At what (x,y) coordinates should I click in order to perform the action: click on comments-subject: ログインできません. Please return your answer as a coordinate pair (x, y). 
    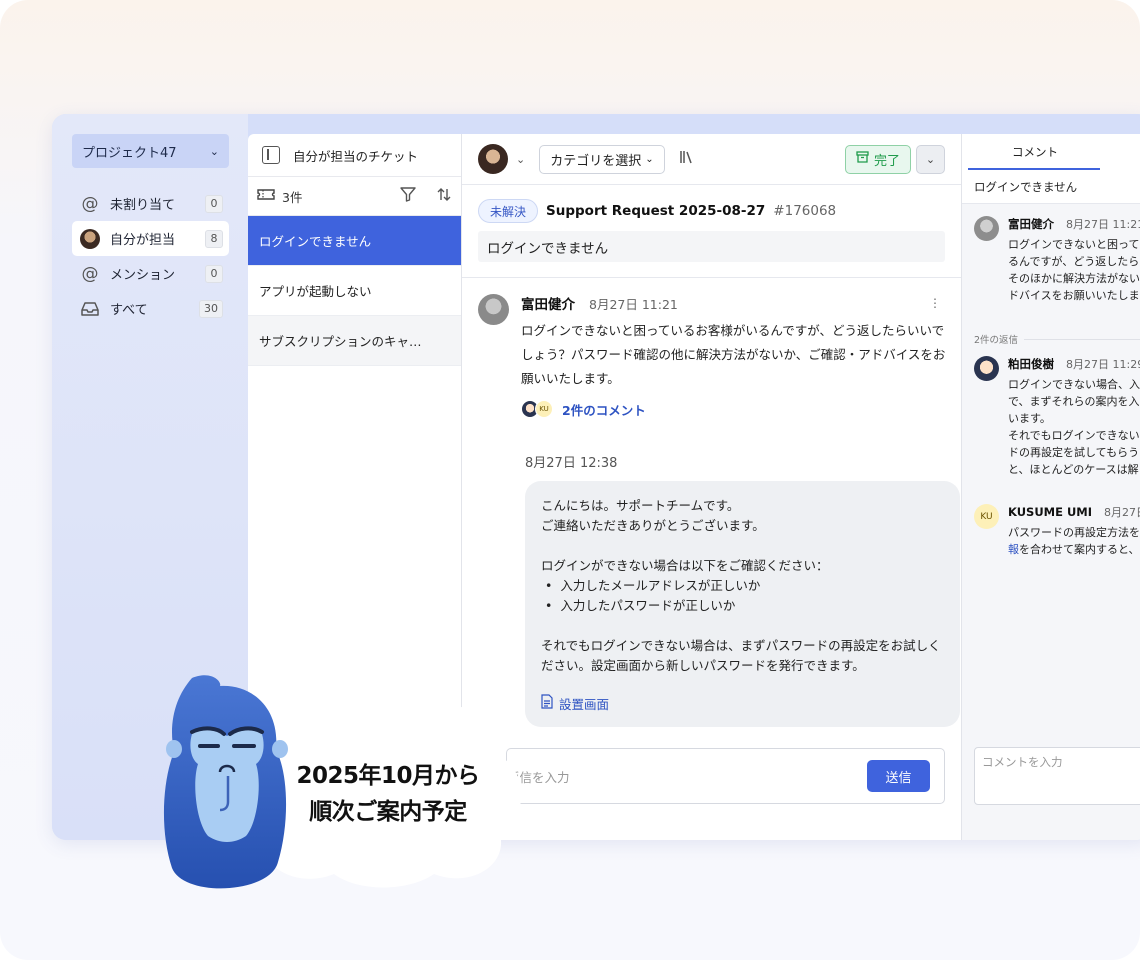
    Looking at the image, I should click on (1051, 187).